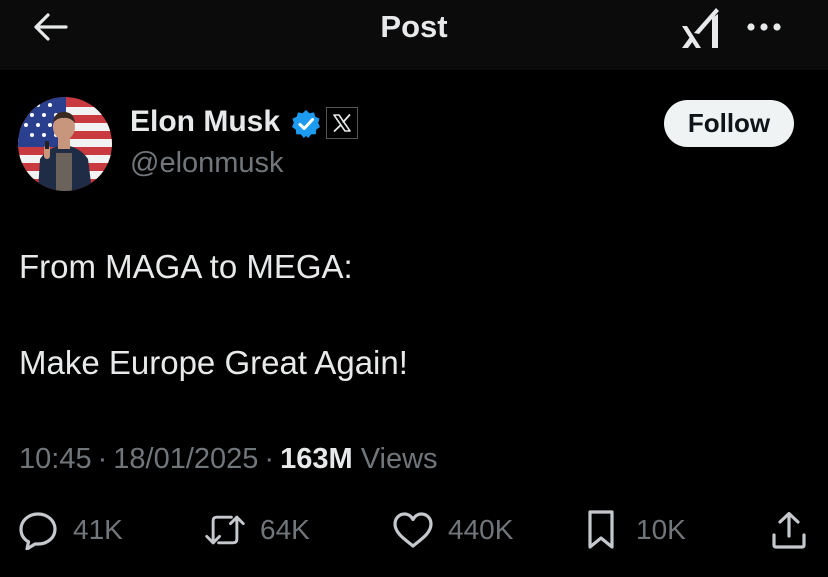  Describe the element at coordinates (306, 124) in the screenshot. I see `verified-badge-icon` at that location.